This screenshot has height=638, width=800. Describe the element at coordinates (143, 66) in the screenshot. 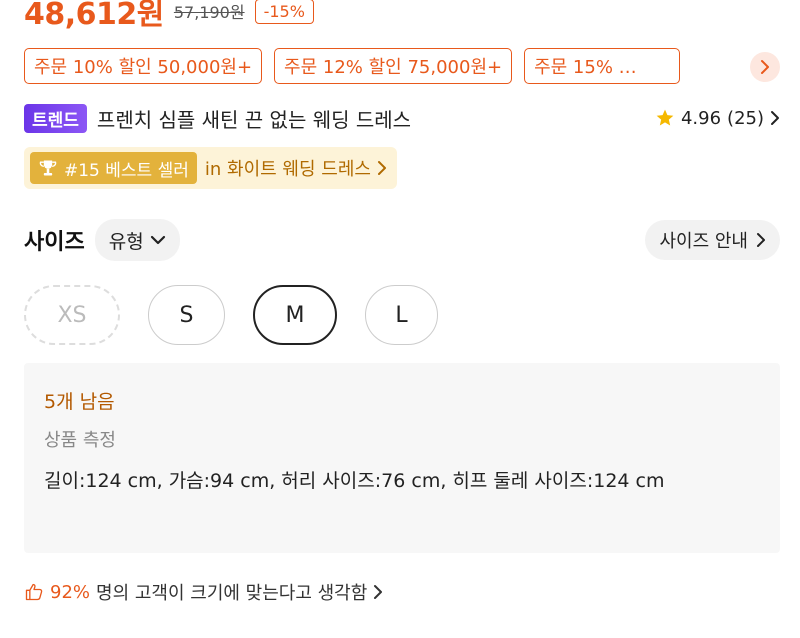

I see `coupon-1: 주문 10% 할인 50,000원+` at that location.